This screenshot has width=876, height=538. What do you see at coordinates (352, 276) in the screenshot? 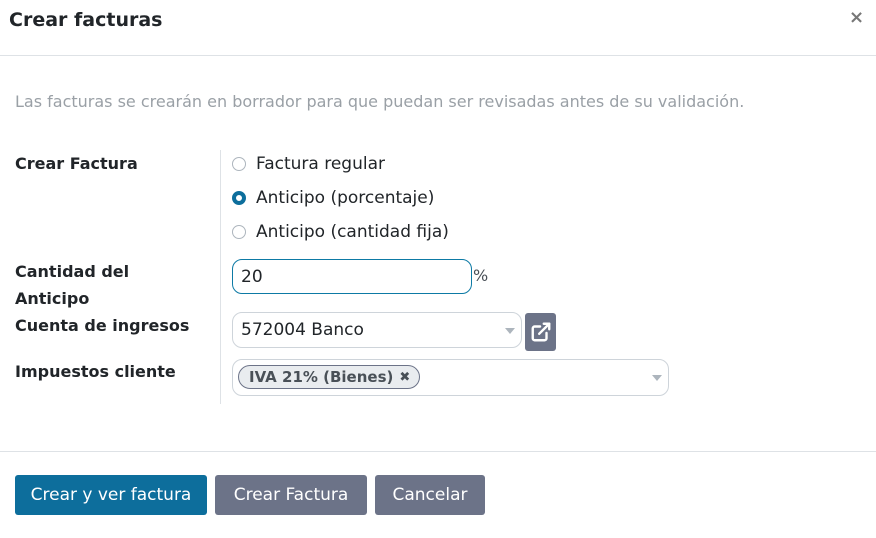
I see `advance-amount-input` at bounding box center [352, 276].